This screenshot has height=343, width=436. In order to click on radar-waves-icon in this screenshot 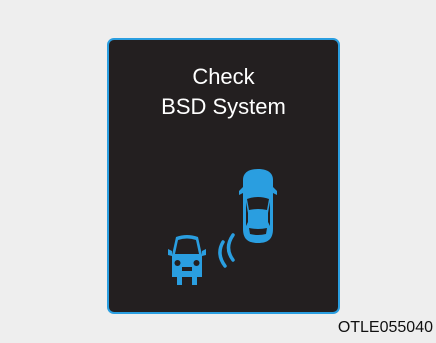, I will do `click(226, 252)`.